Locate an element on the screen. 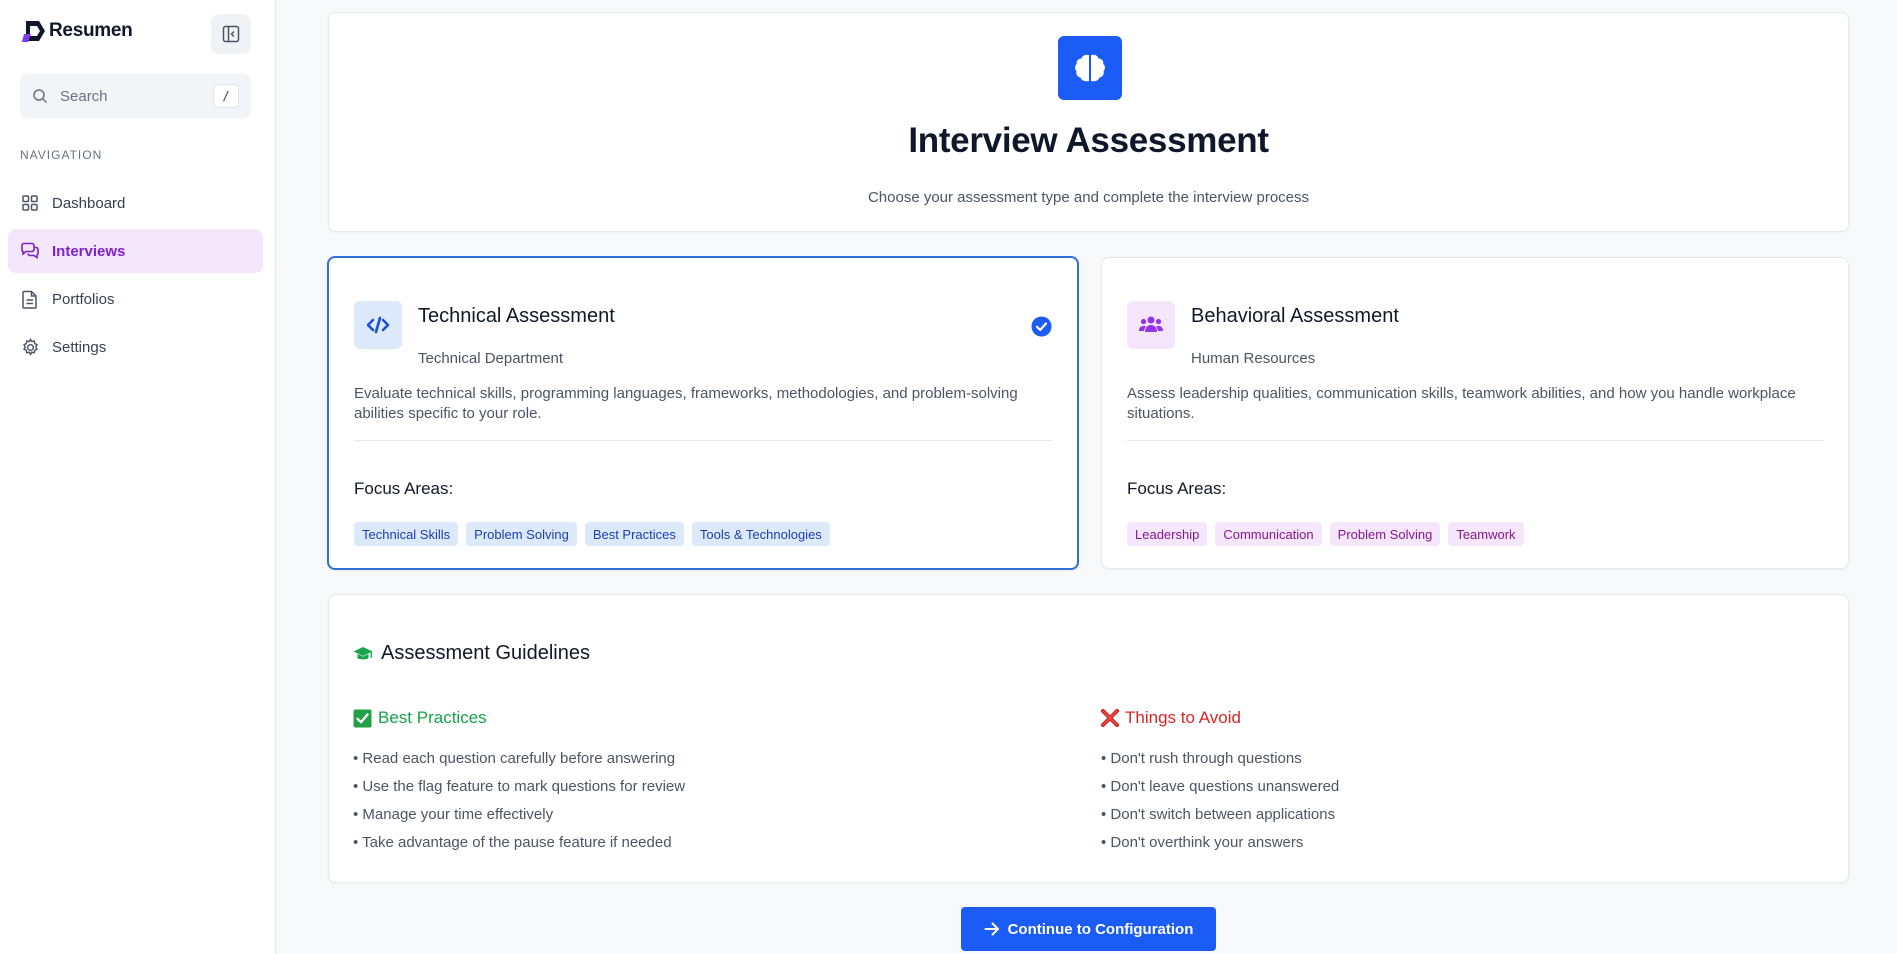 This screenshot has height=954, width=1897. continue-to-configuration-button: Continue to Configuration is located at coordinates (1088, 929).